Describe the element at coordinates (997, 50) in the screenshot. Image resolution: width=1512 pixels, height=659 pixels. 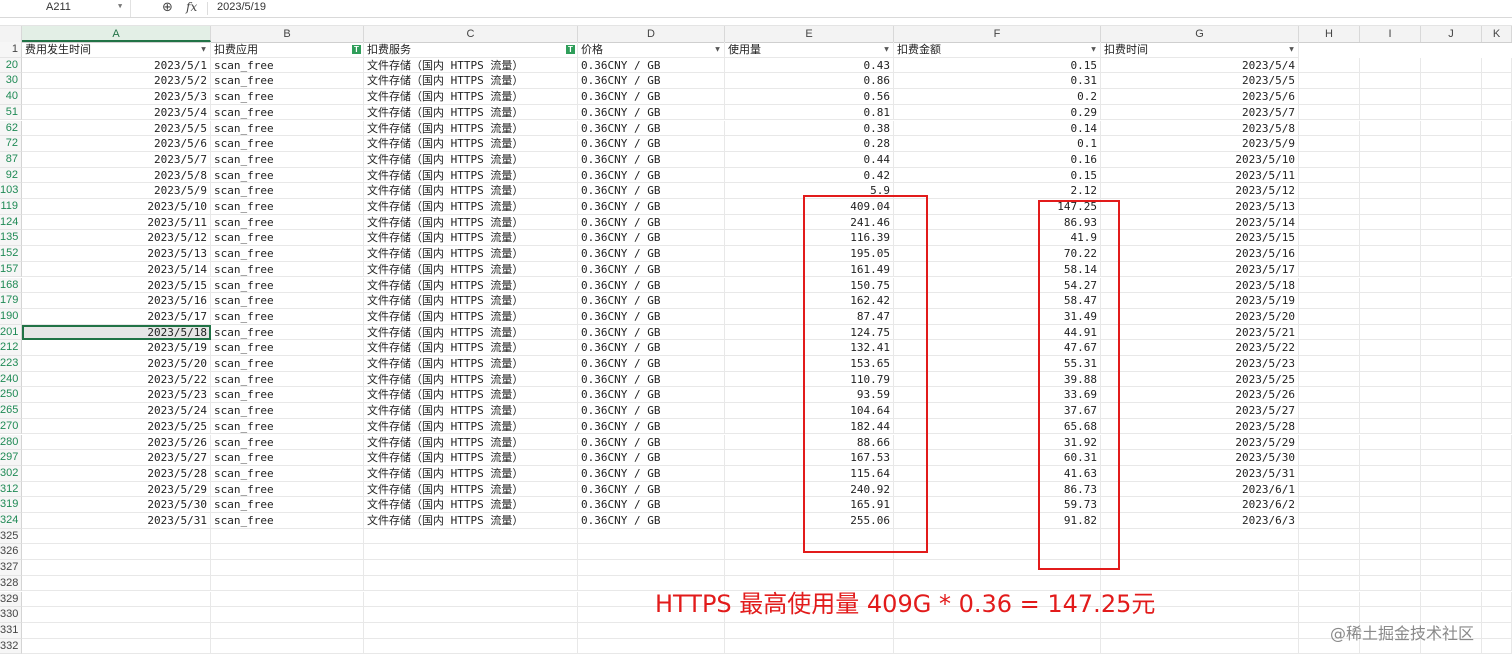
I see `header-amount: 扣费金额 ▼` at that location.